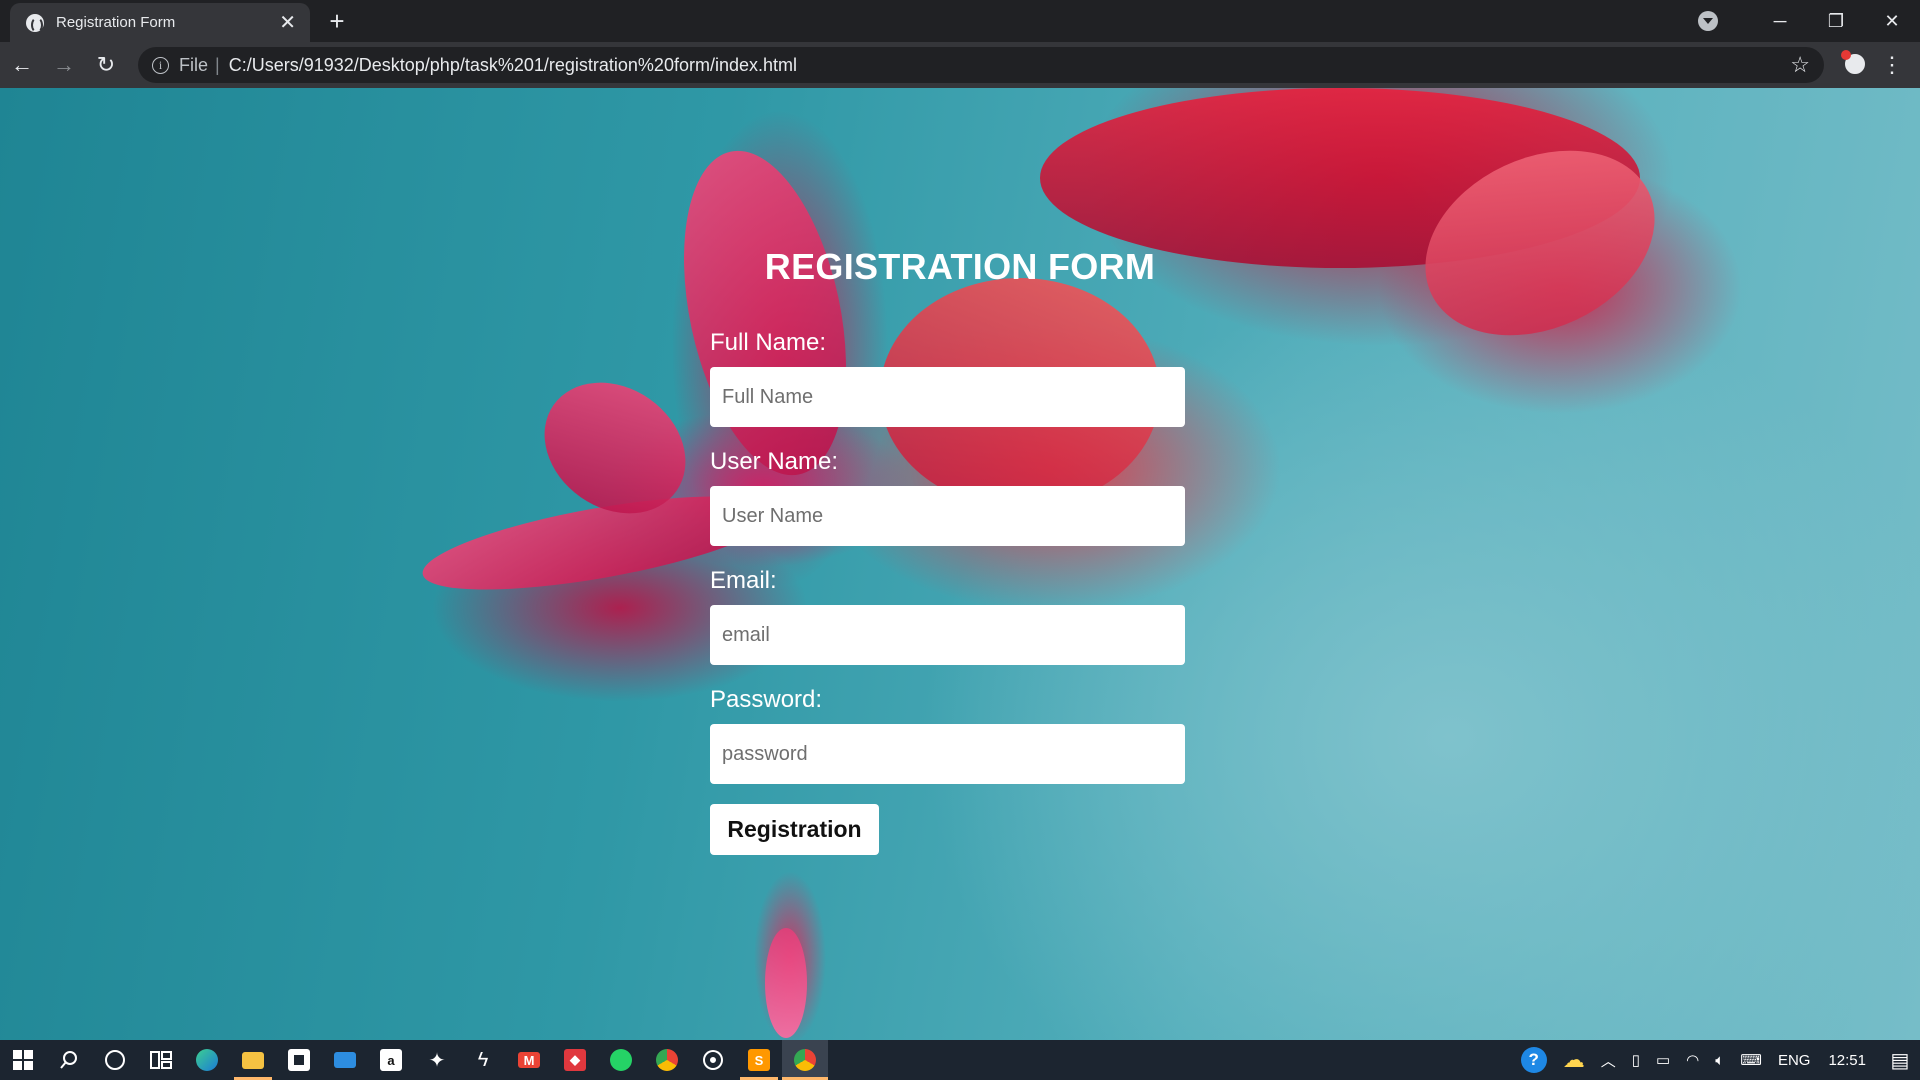 This screenshot has width=1920, height=1080. I want to click on password-label: Password:, so click(766, 699).